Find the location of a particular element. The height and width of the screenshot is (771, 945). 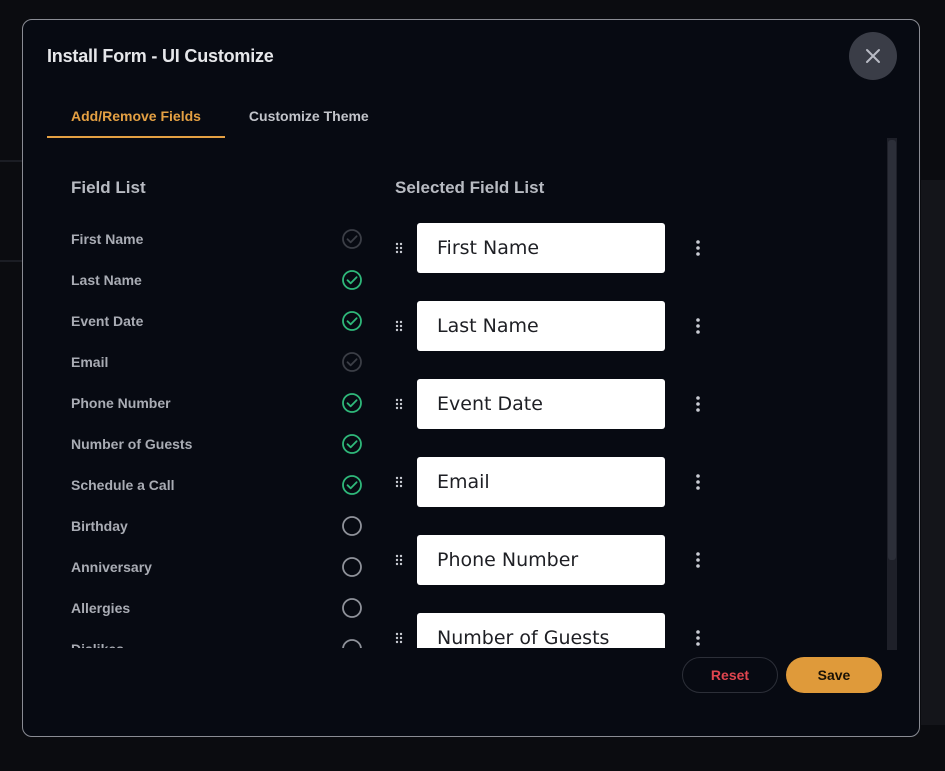

scrollbar is located at coordinates (892, 394).